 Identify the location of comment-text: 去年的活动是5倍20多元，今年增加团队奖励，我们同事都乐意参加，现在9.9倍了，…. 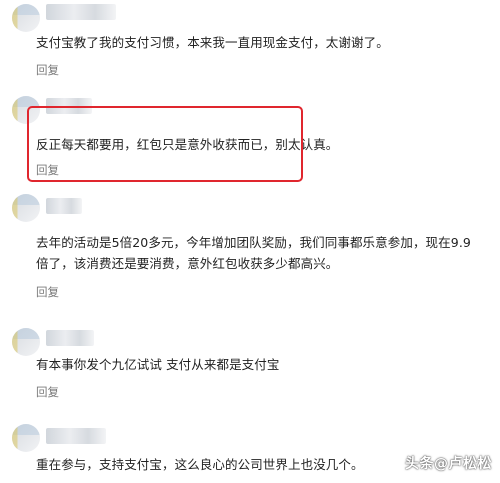
(253, 253).